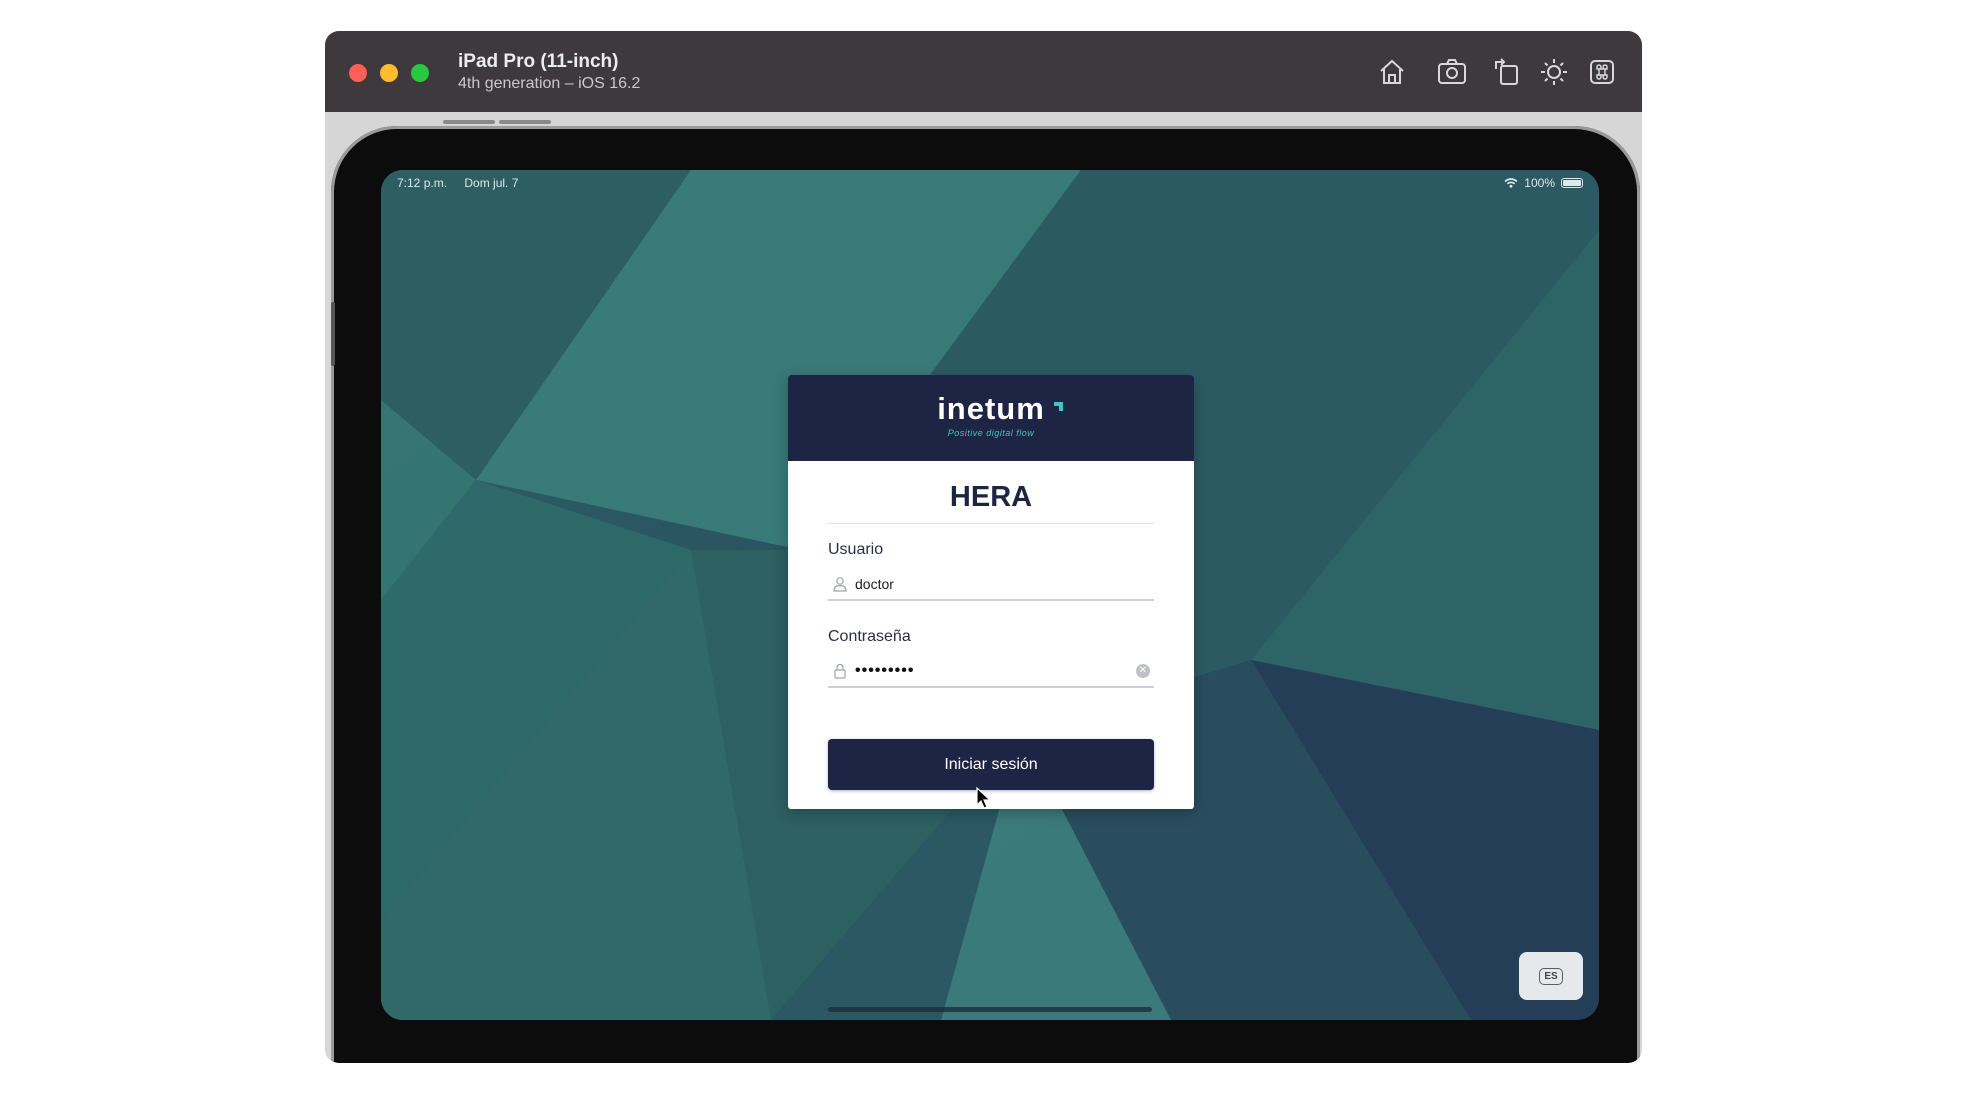  Describe the element at coordinates (549, 83) in the screenshot. I see `device-os-version: 4th generation – iOS 16.2` at that location.